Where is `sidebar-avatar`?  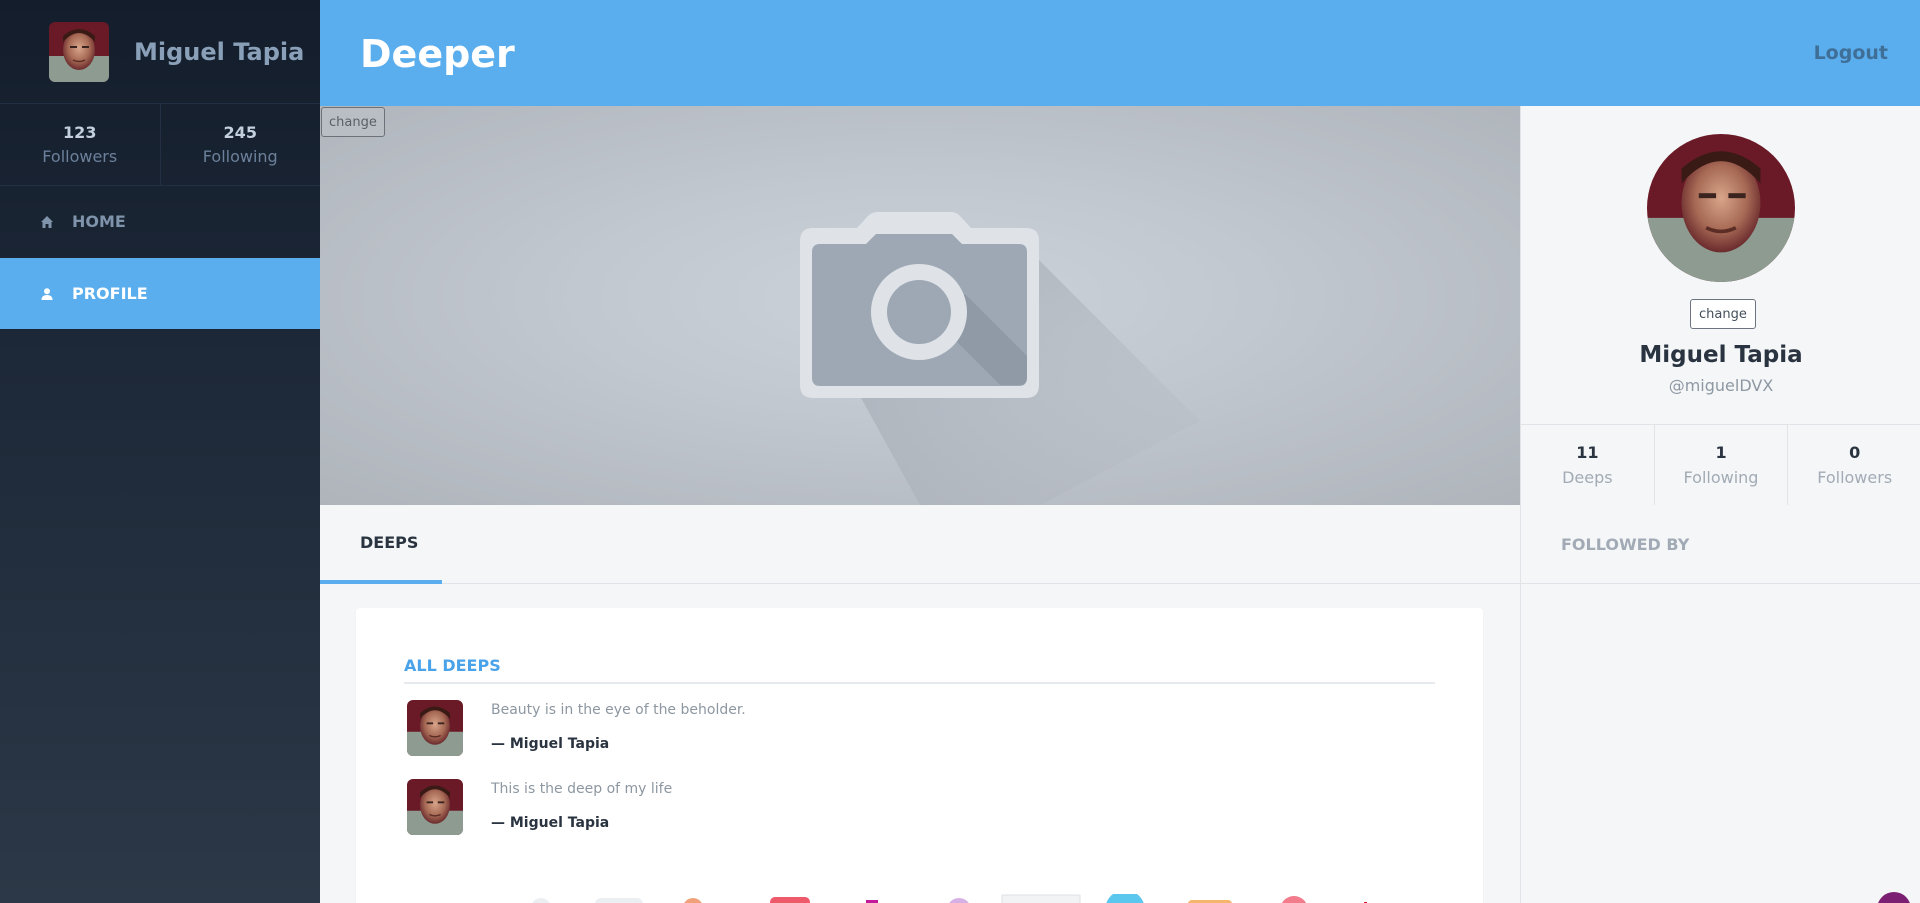 sidebar-avatar is located at coordinates (79, 52).